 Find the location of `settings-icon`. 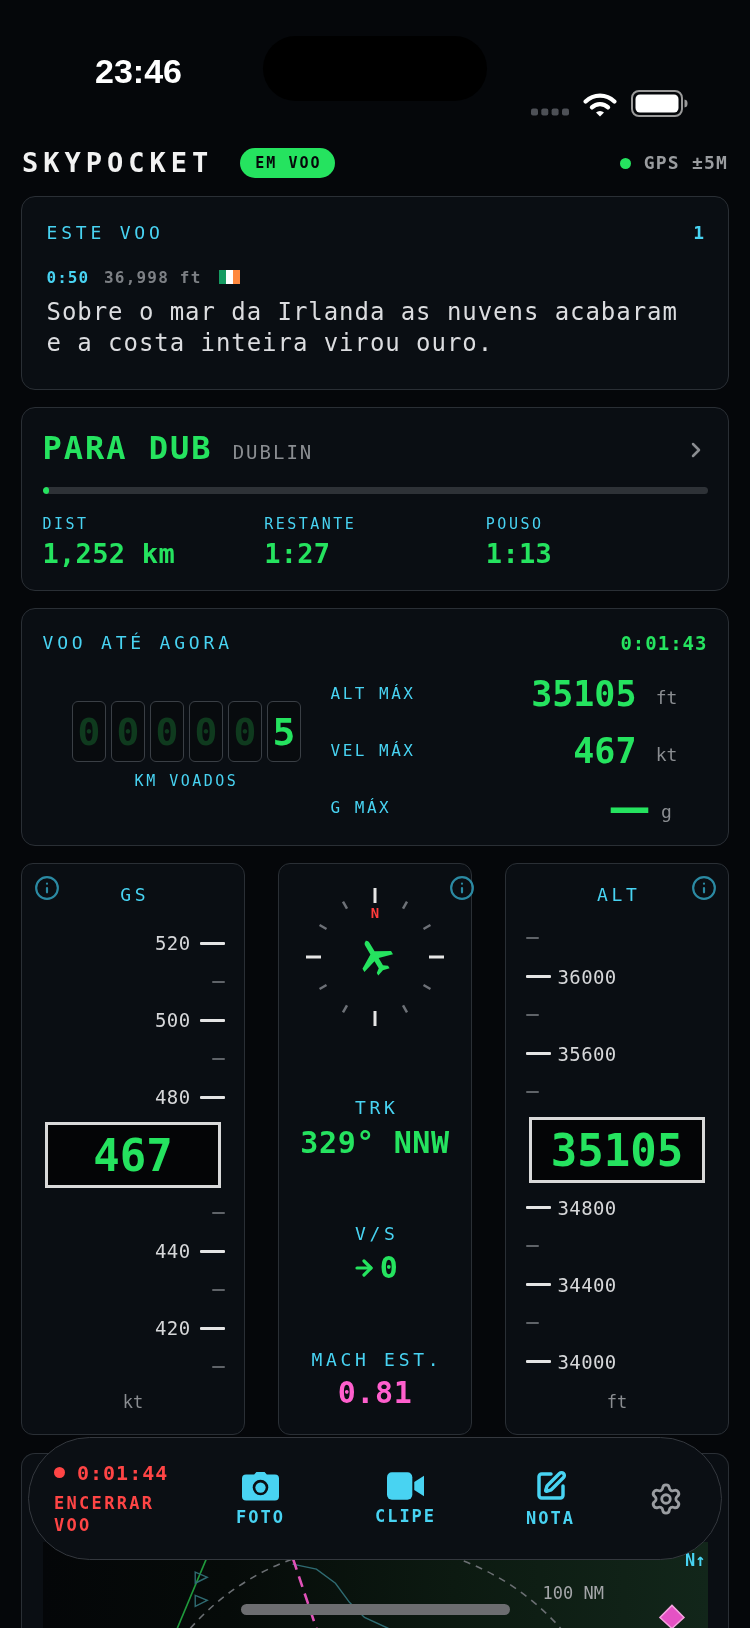

settings-icon is located at coordinates (666, 1498).